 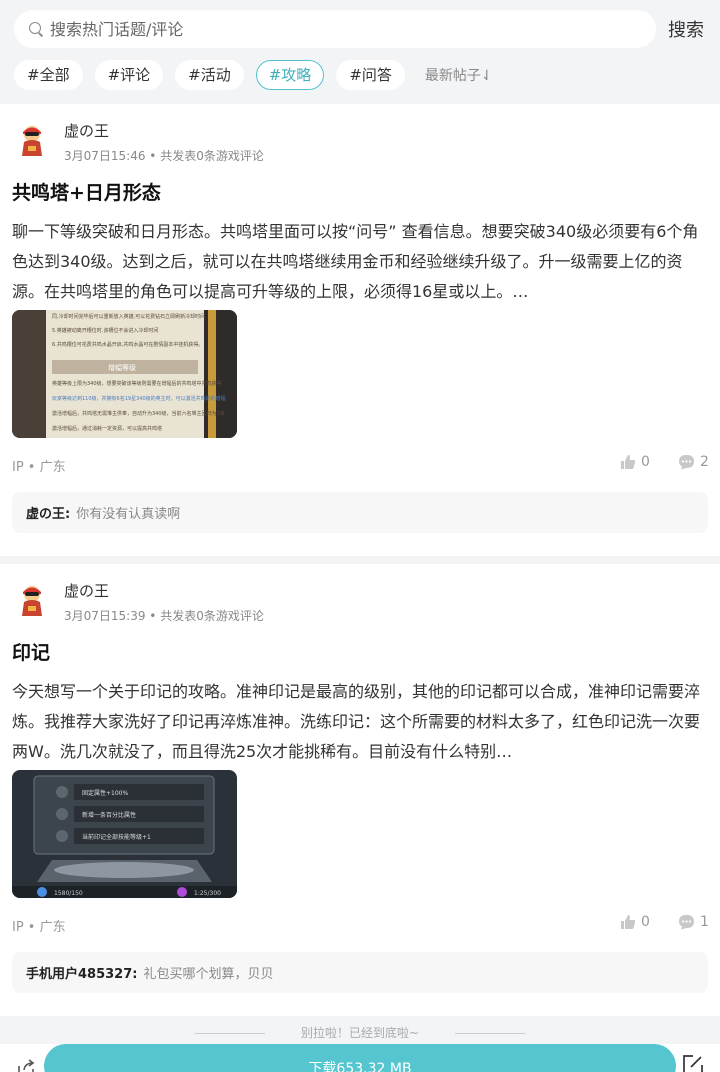 I want to click on download-label: 下载653.32 MB, so click(x=360, y=1066).